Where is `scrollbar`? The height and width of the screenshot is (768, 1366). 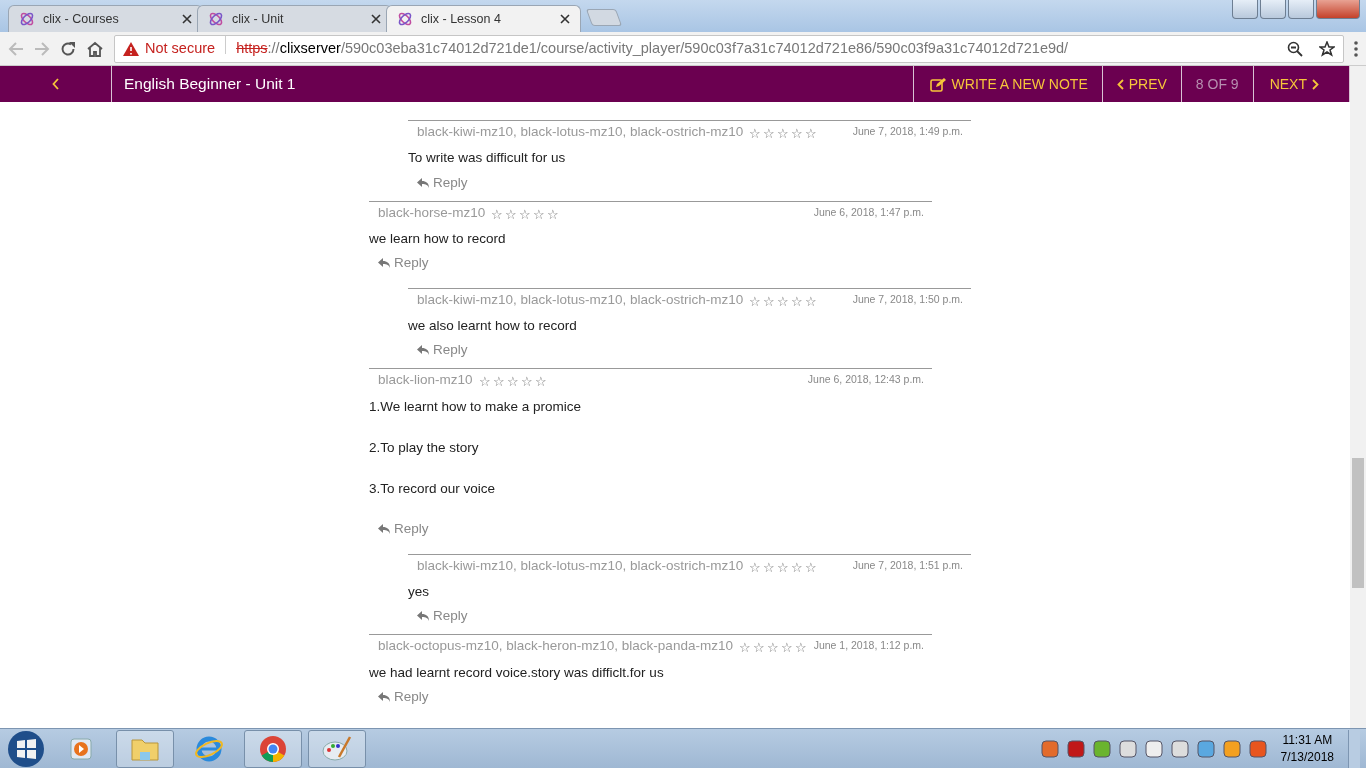 scrollbar is located at coordinates (1358, 397).